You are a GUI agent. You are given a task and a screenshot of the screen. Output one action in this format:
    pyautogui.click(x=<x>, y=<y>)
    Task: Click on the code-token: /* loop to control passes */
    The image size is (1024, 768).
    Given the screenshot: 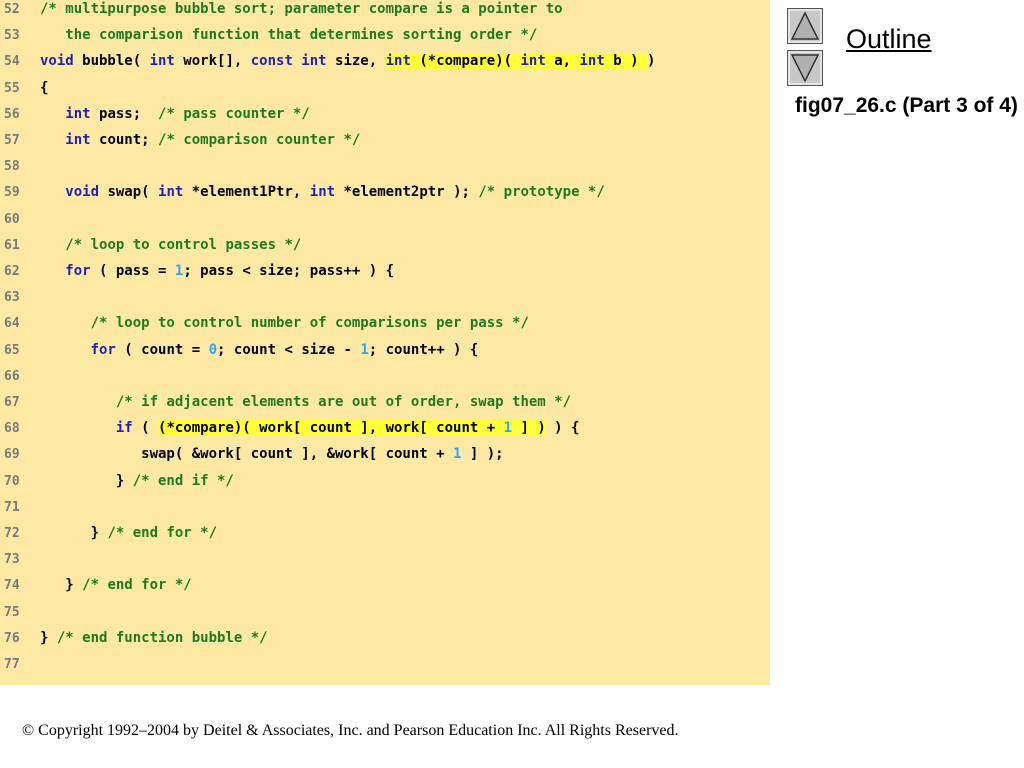 What is the action you would take?
    pyautogui.click(x=183, y=244)
    